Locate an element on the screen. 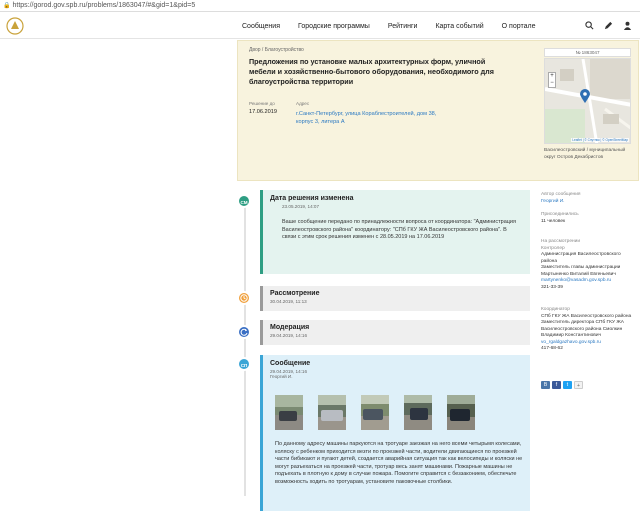  controller-org: Администрация Василеостровского района is located at coordinates (581, 258).